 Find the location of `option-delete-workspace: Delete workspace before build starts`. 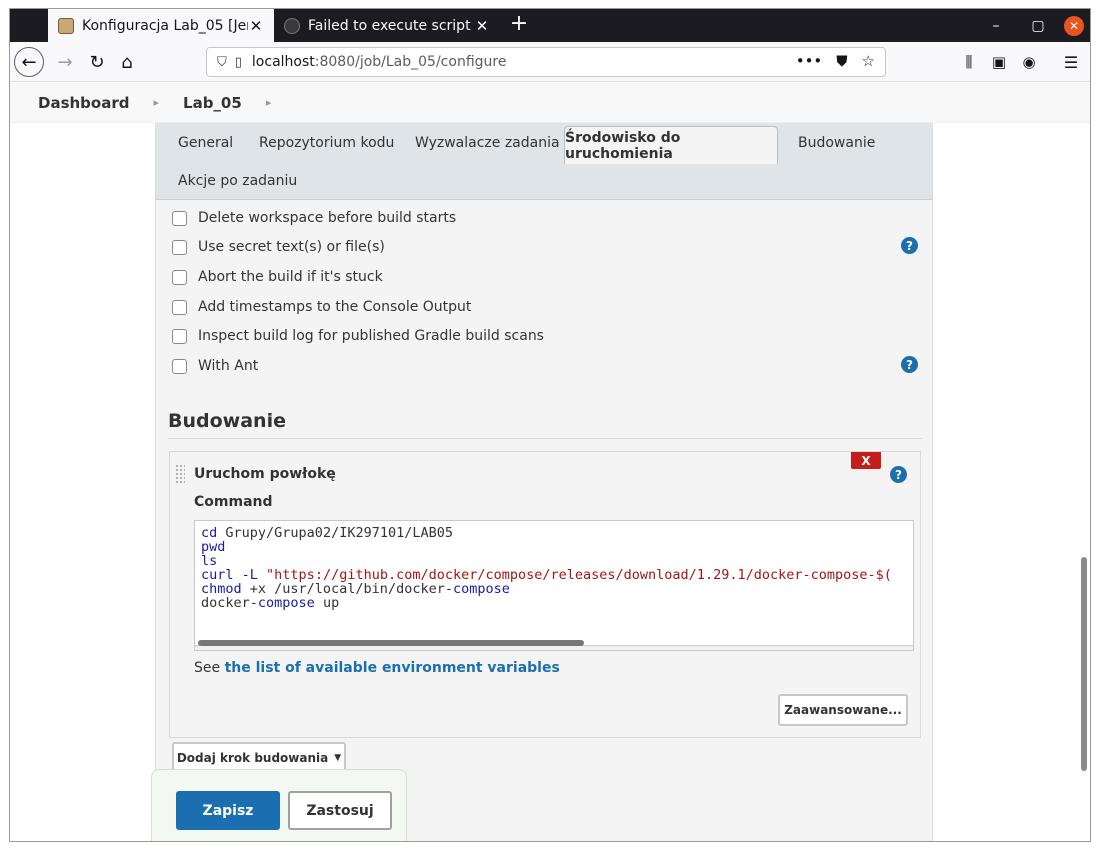

option-delete-workspace: Delete workspace before build starts is located at coordinates (314, 218).